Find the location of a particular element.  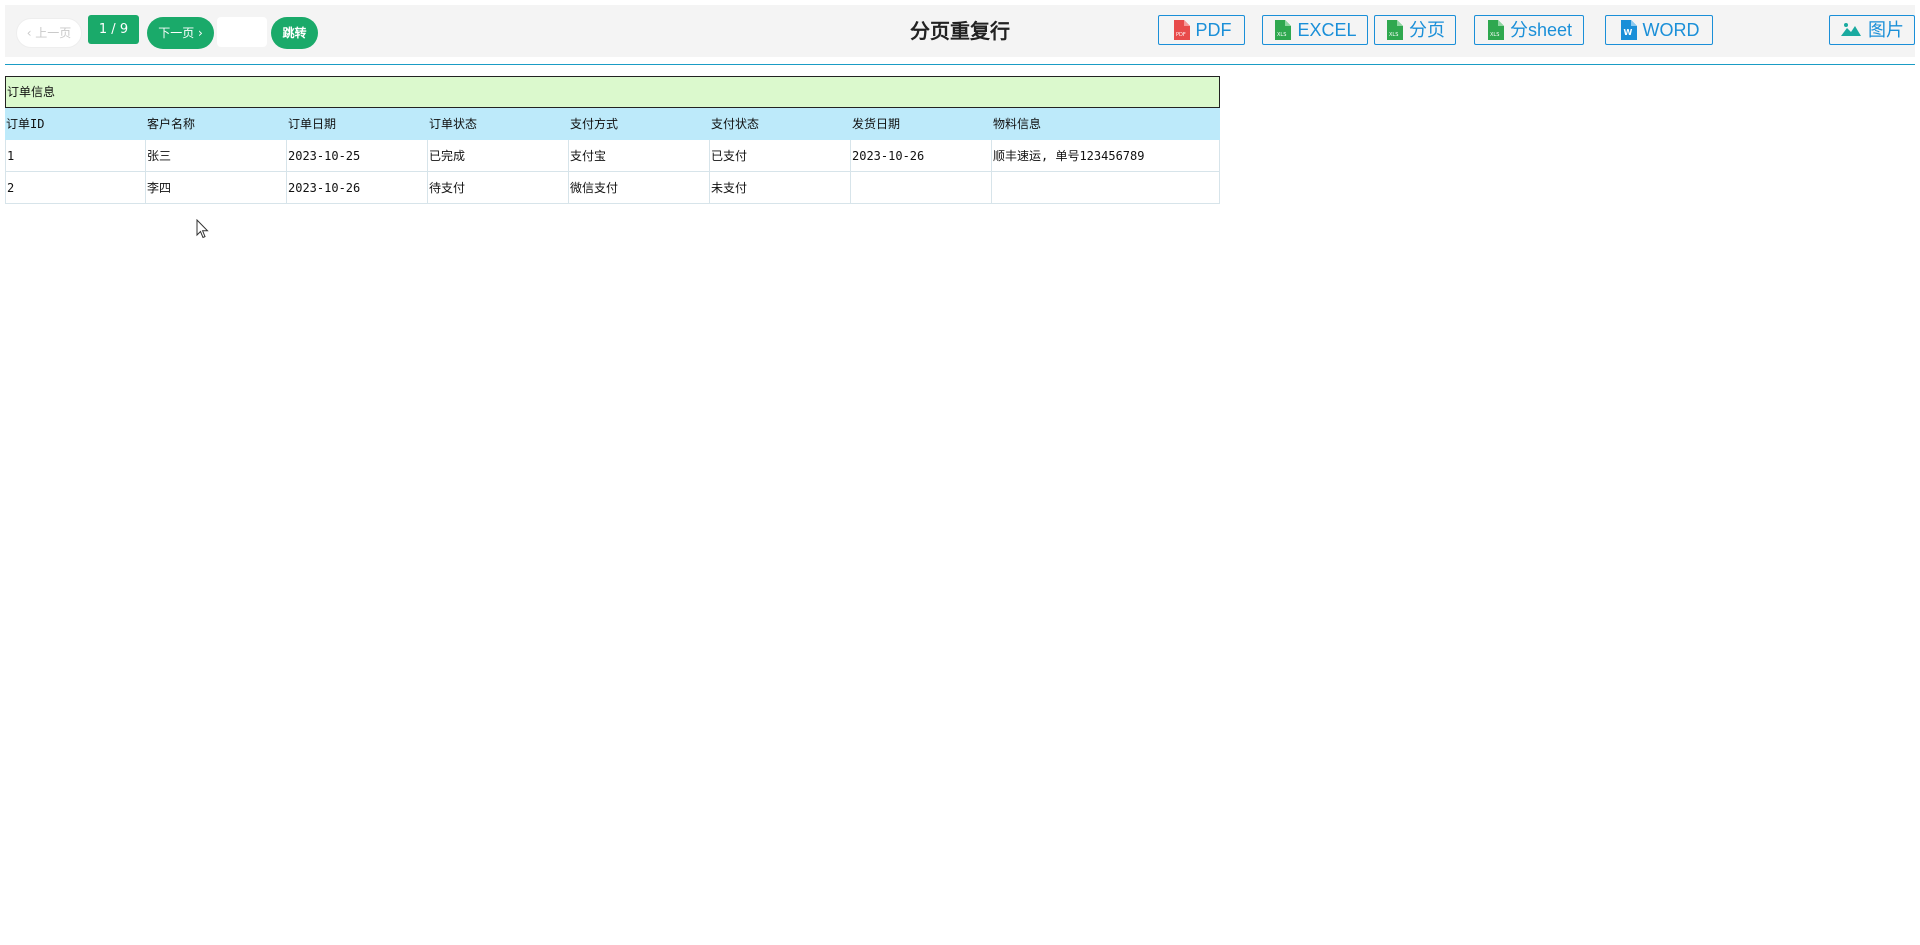

table-cell: 待支付 is located at coordinates (498, 188).